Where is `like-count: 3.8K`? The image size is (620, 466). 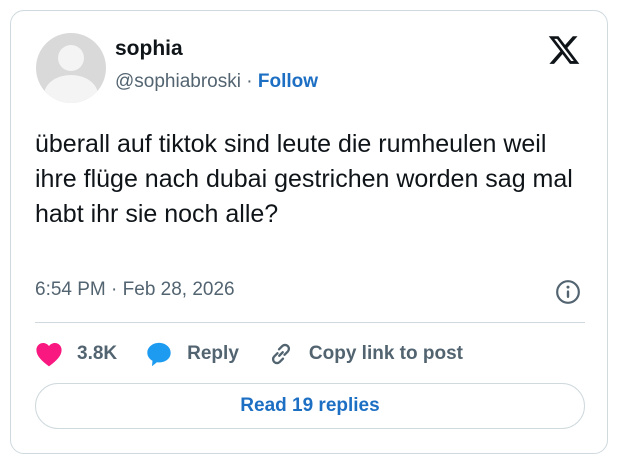
like-count: 3.8K is located at coordinates (97, 353).